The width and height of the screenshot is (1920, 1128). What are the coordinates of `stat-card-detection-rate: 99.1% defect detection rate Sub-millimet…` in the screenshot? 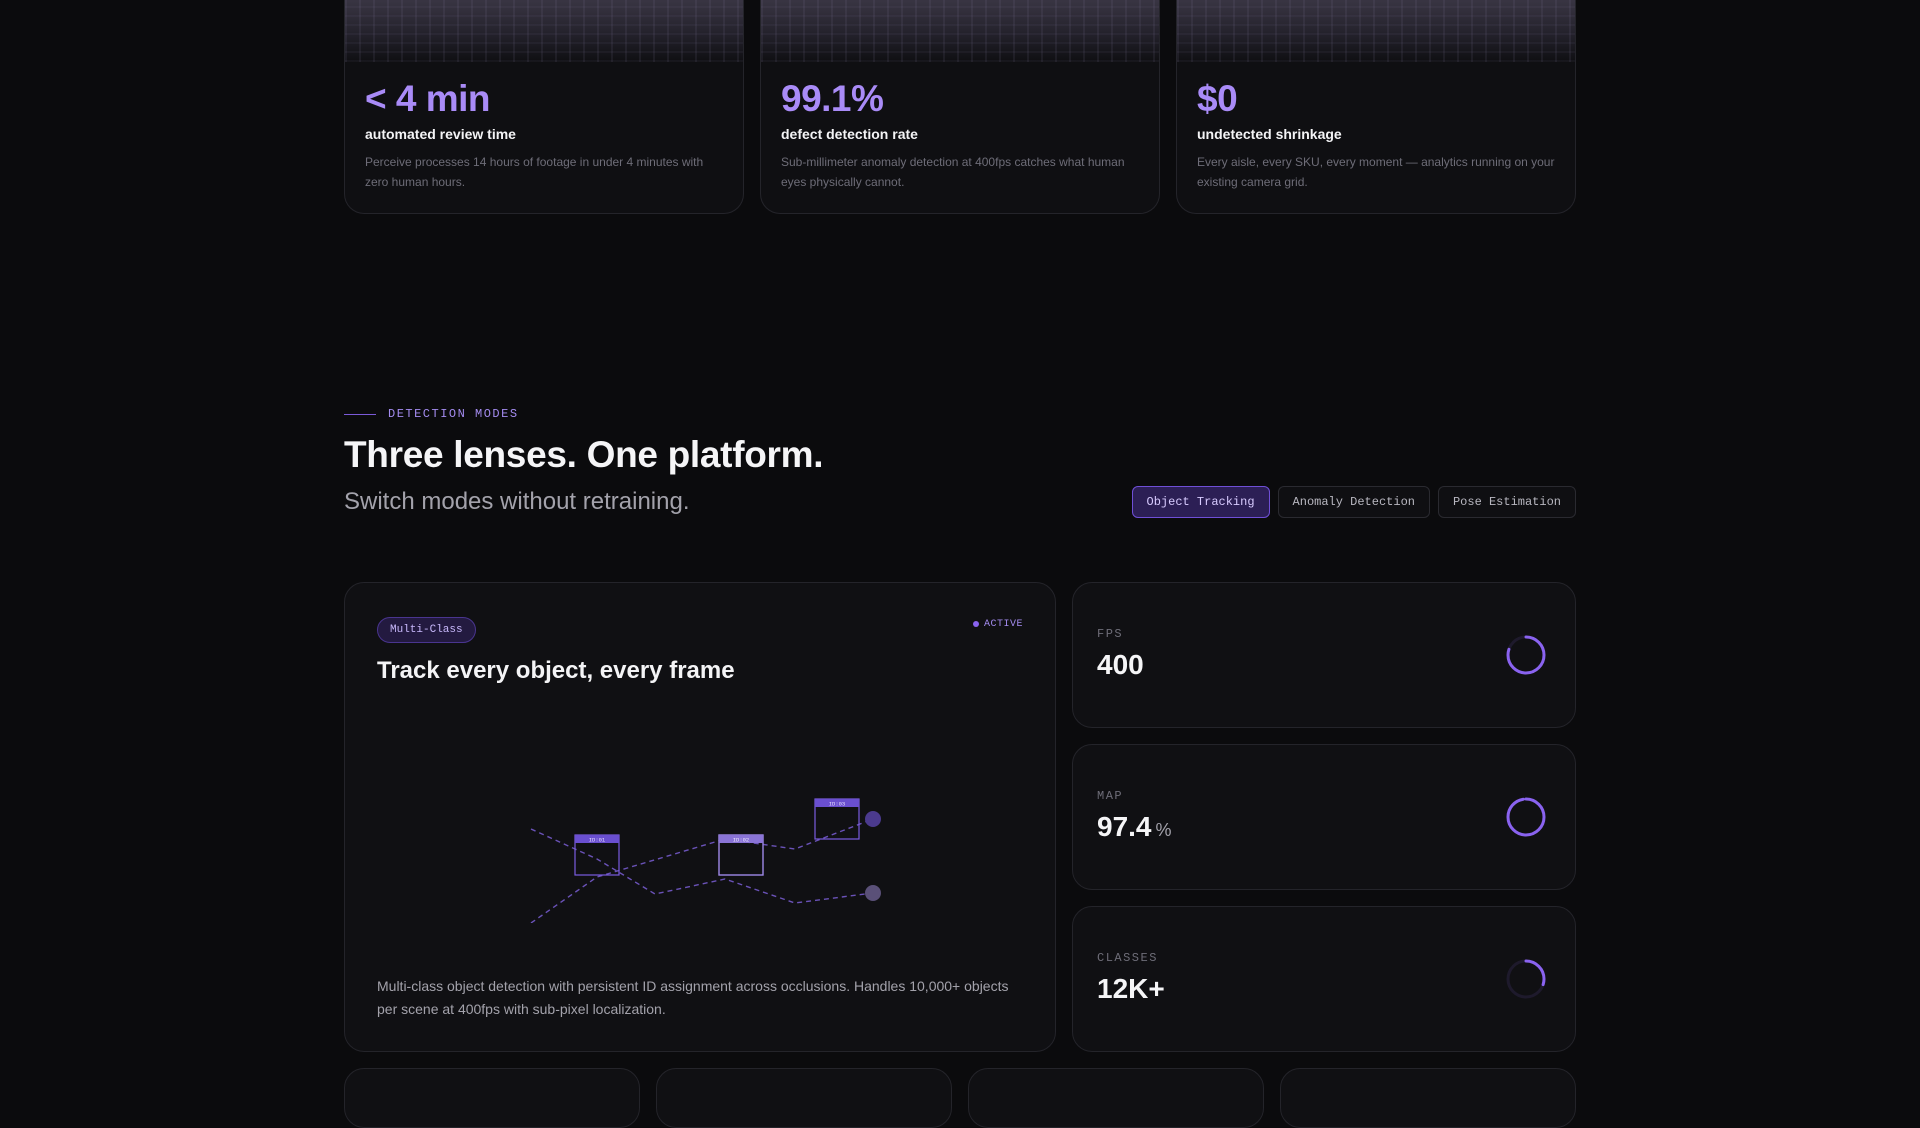 It's located at (960, 107).